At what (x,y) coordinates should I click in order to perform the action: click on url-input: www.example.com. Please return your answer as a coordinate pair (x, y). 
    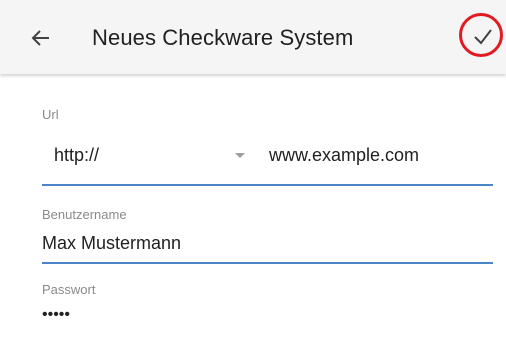
    Looking at the image, I should click on (344, 155).